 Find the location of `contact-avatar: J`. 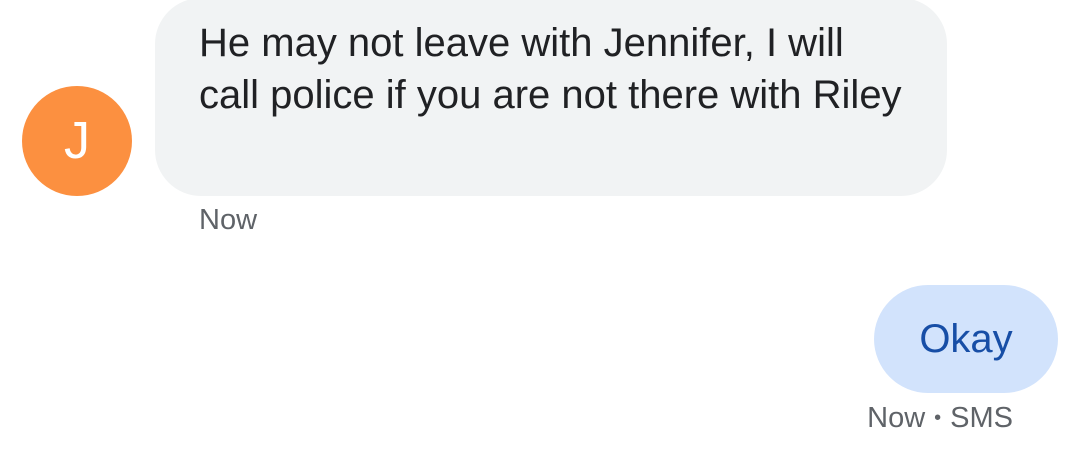

contact-avatar: J is located at coordinates (77, 141).